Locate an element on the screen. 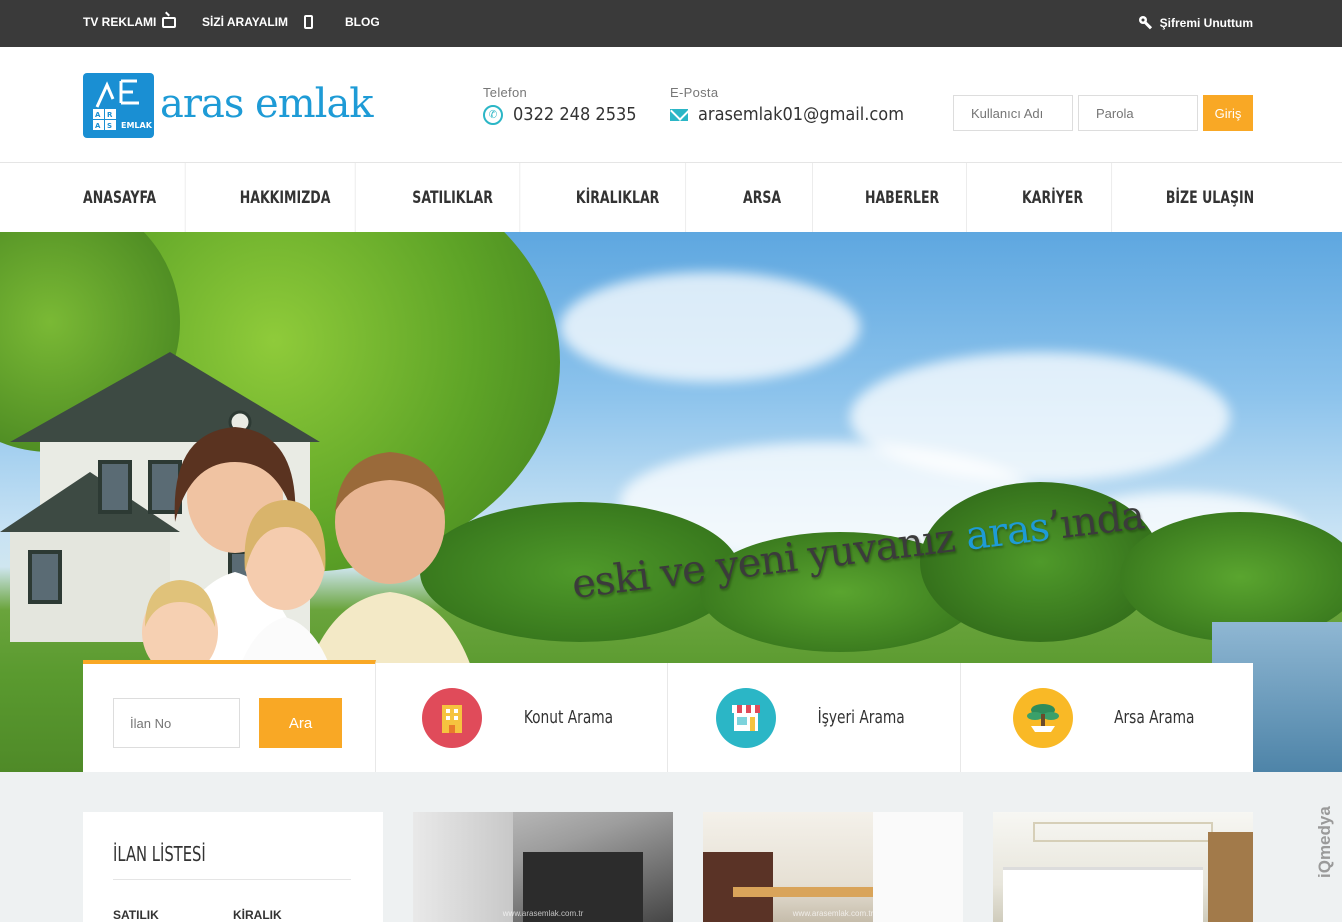 This screenshot has height=922, width=1342. forgot-password-link: Şifremi Unuttum is located at coordinates (1195, 23).